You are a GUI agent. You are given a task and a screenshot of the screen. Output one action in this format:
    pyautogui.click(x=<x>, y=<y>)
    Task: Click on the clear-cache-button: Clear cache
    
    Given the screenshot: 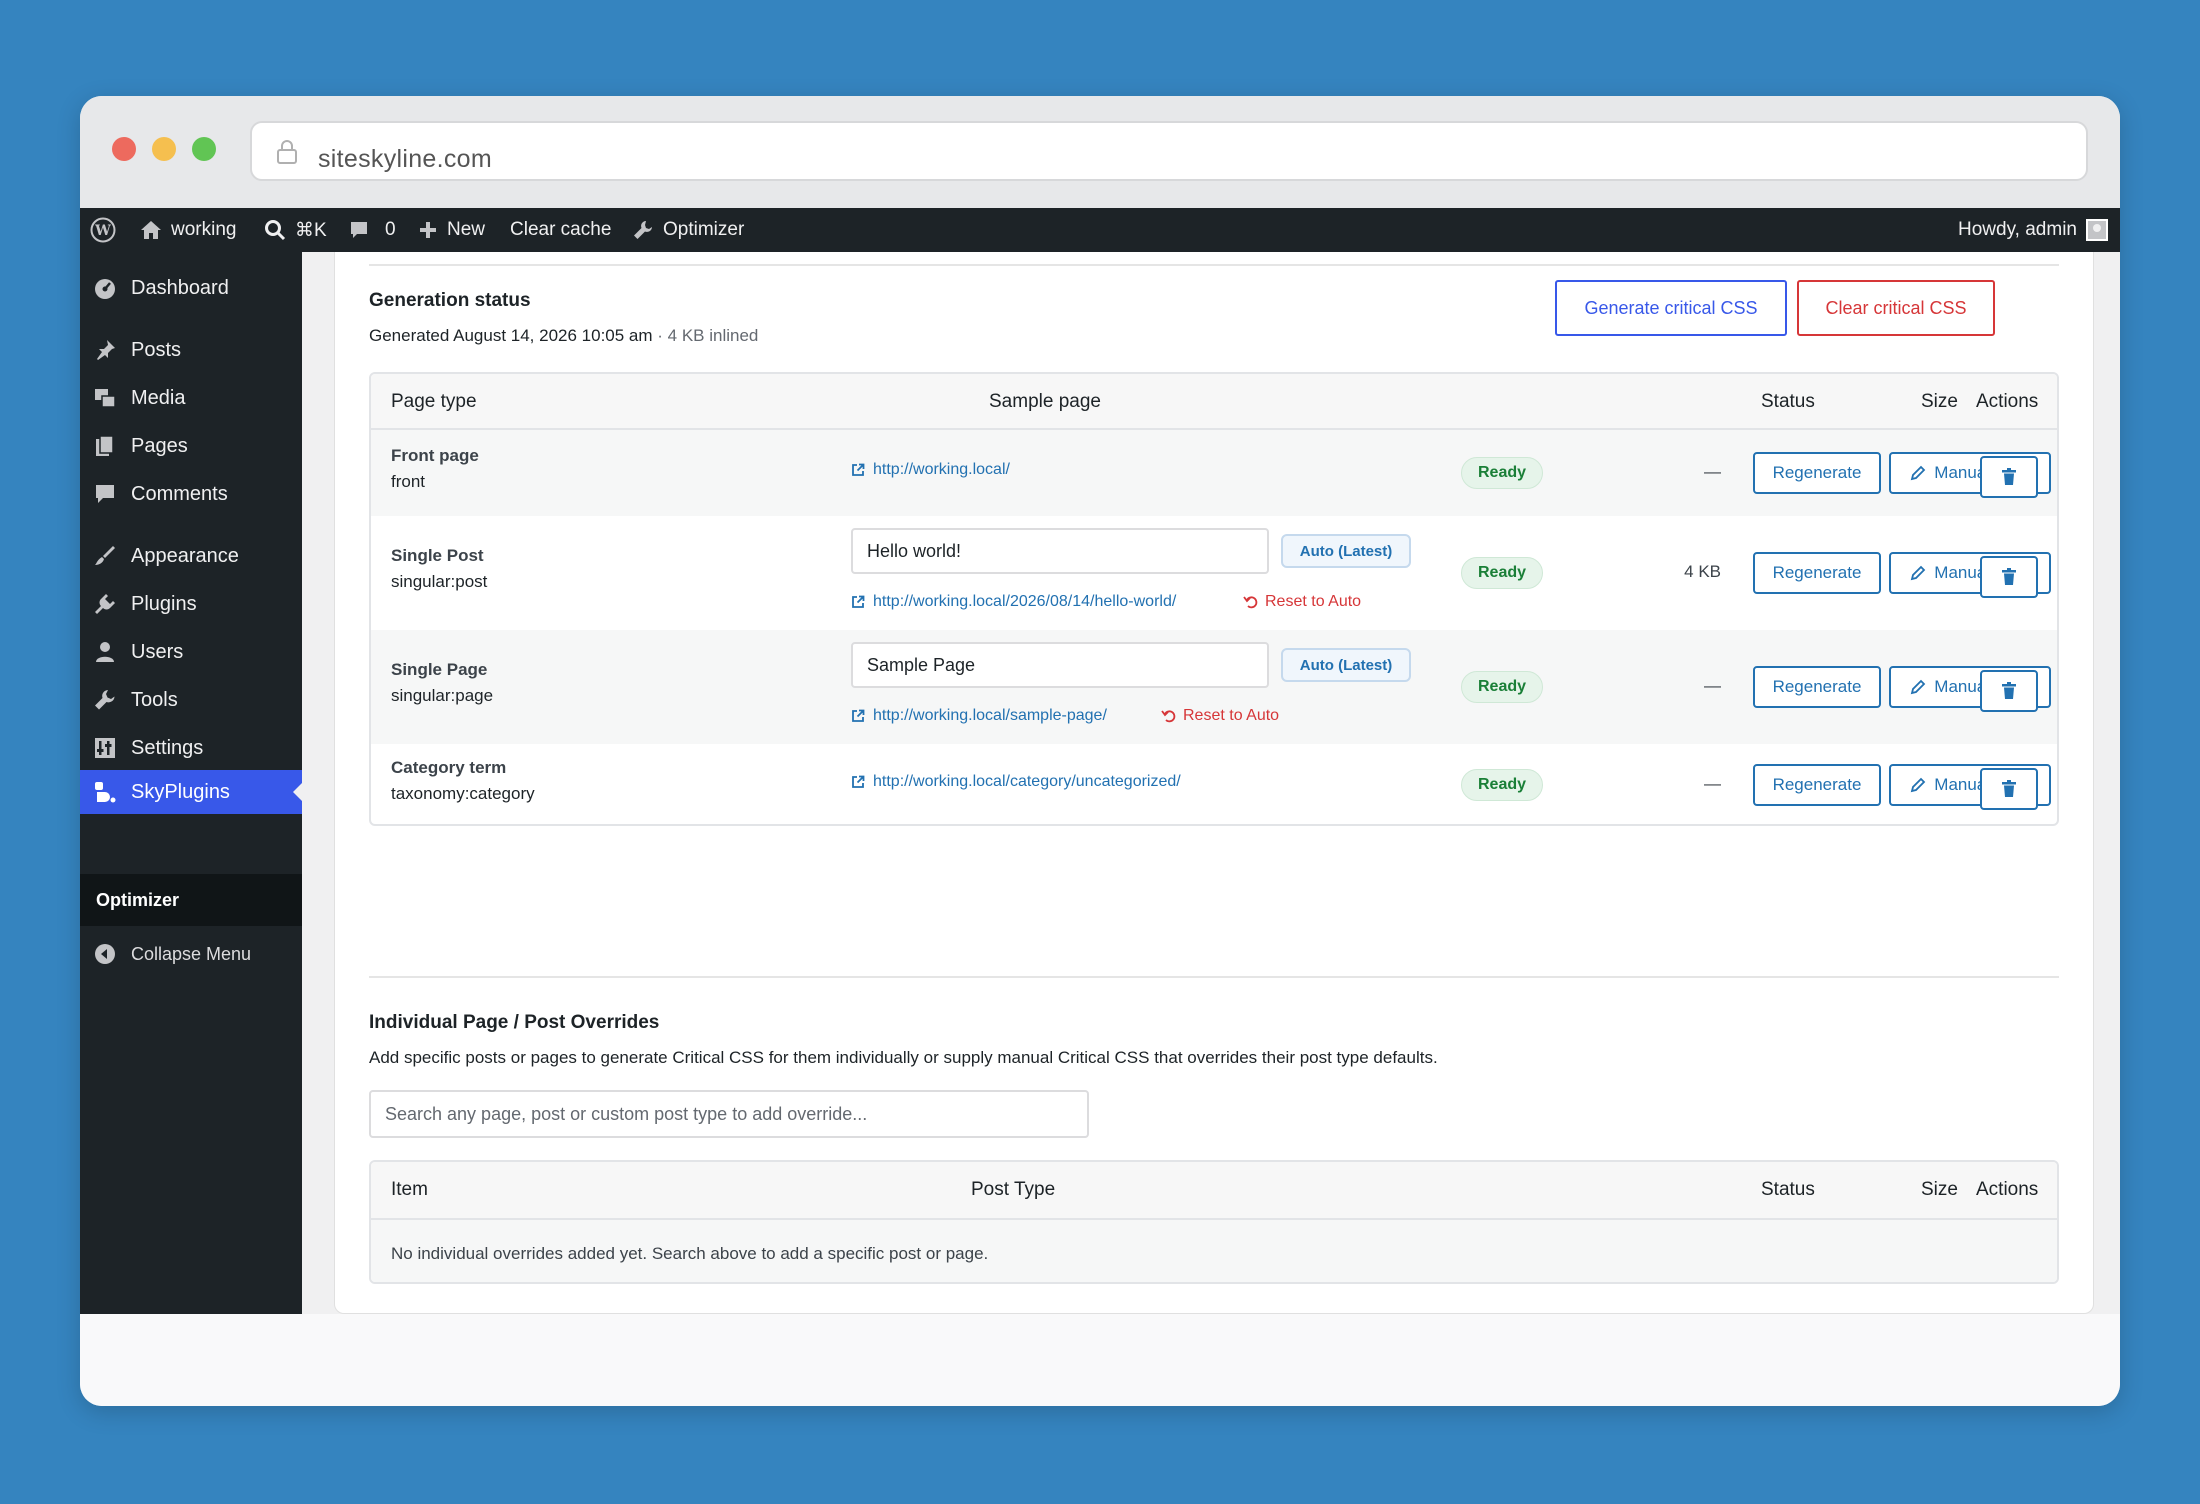 What is the action you would take?
    pyautogui.click(x=560, y=230)
    